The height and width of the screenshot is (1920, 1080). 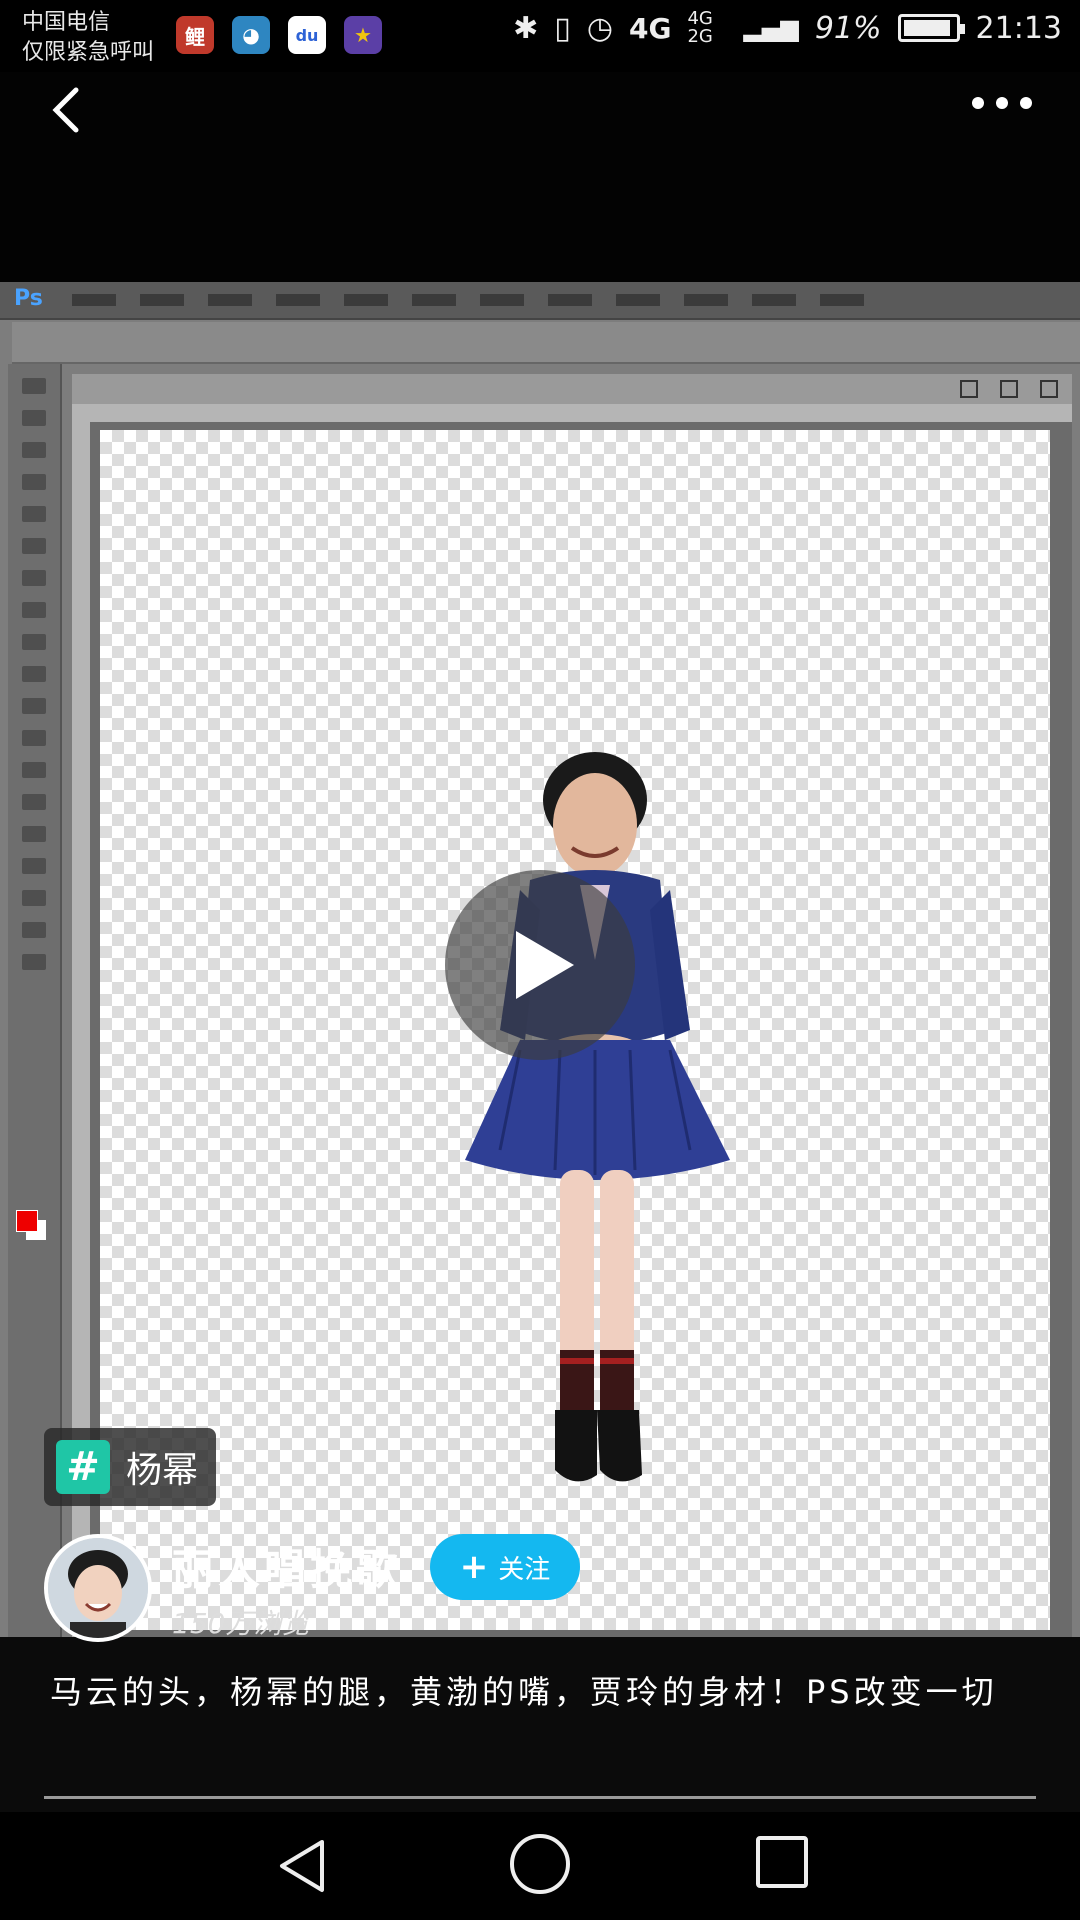 I want to click on follow-button: + 关注, so click(x=505, y=1567).